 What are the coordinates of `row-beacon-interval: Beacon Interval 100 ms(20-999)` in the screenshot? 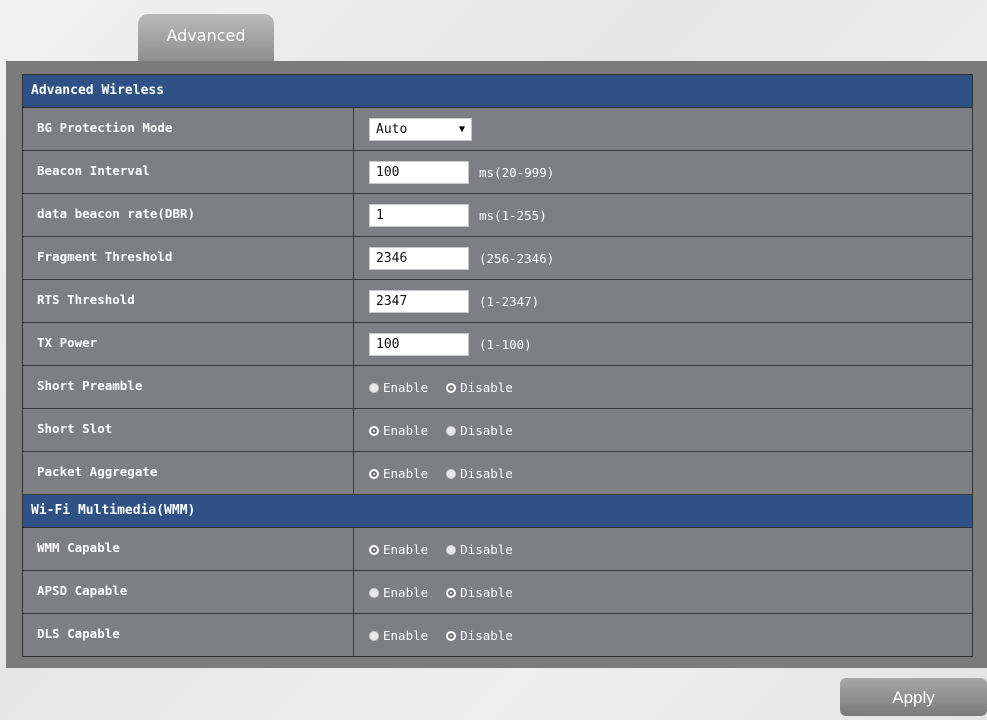 It's located at (497, 172).